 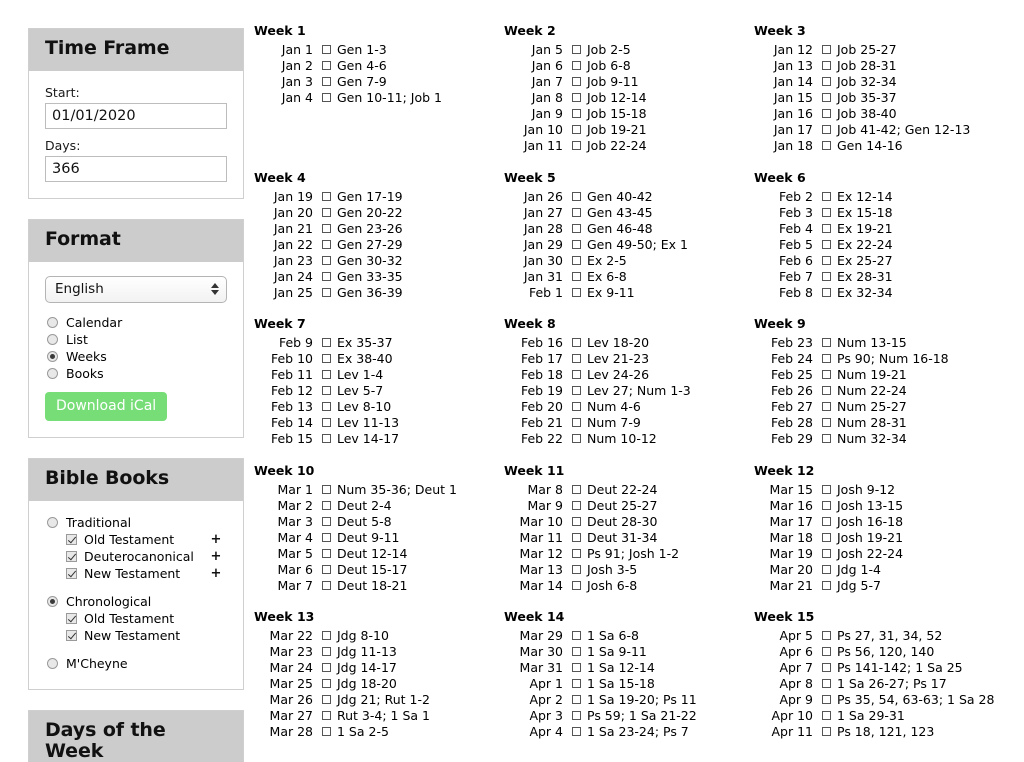 What do you see at coordinates (106, 406) in the screenshot?
I see `download-ical-button: Download iCal` at bounding box center [106, 406].